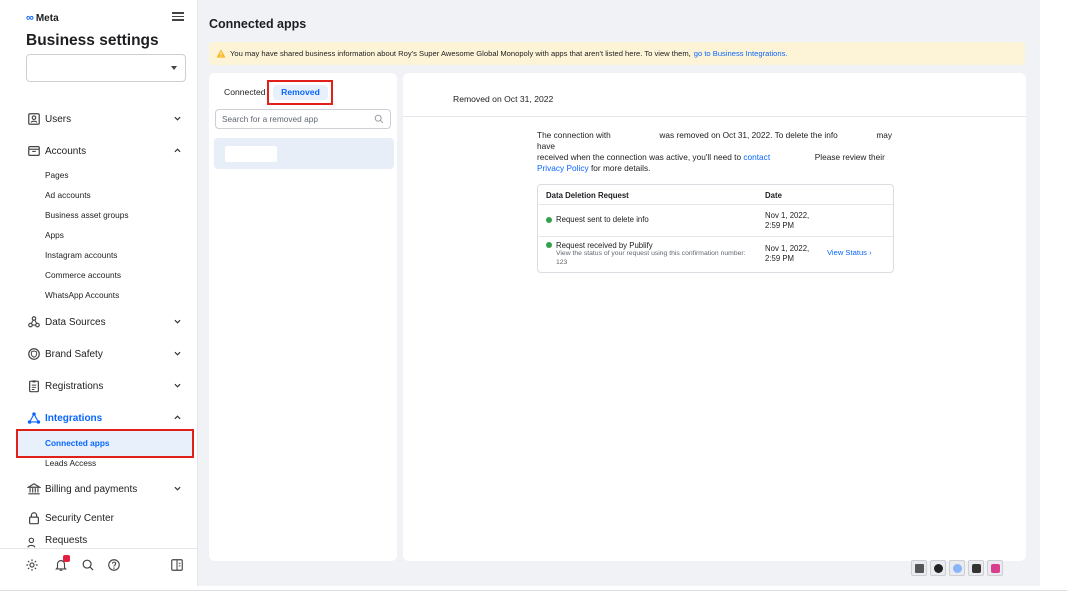 This screenshot has height=598, width=1067. What do you see at coordinates (82, 295) in the screenshot?
I see `sidebar-subitem-whatsapp-accounts: WhatsApp Accounts` at bounding box center [82, 295].